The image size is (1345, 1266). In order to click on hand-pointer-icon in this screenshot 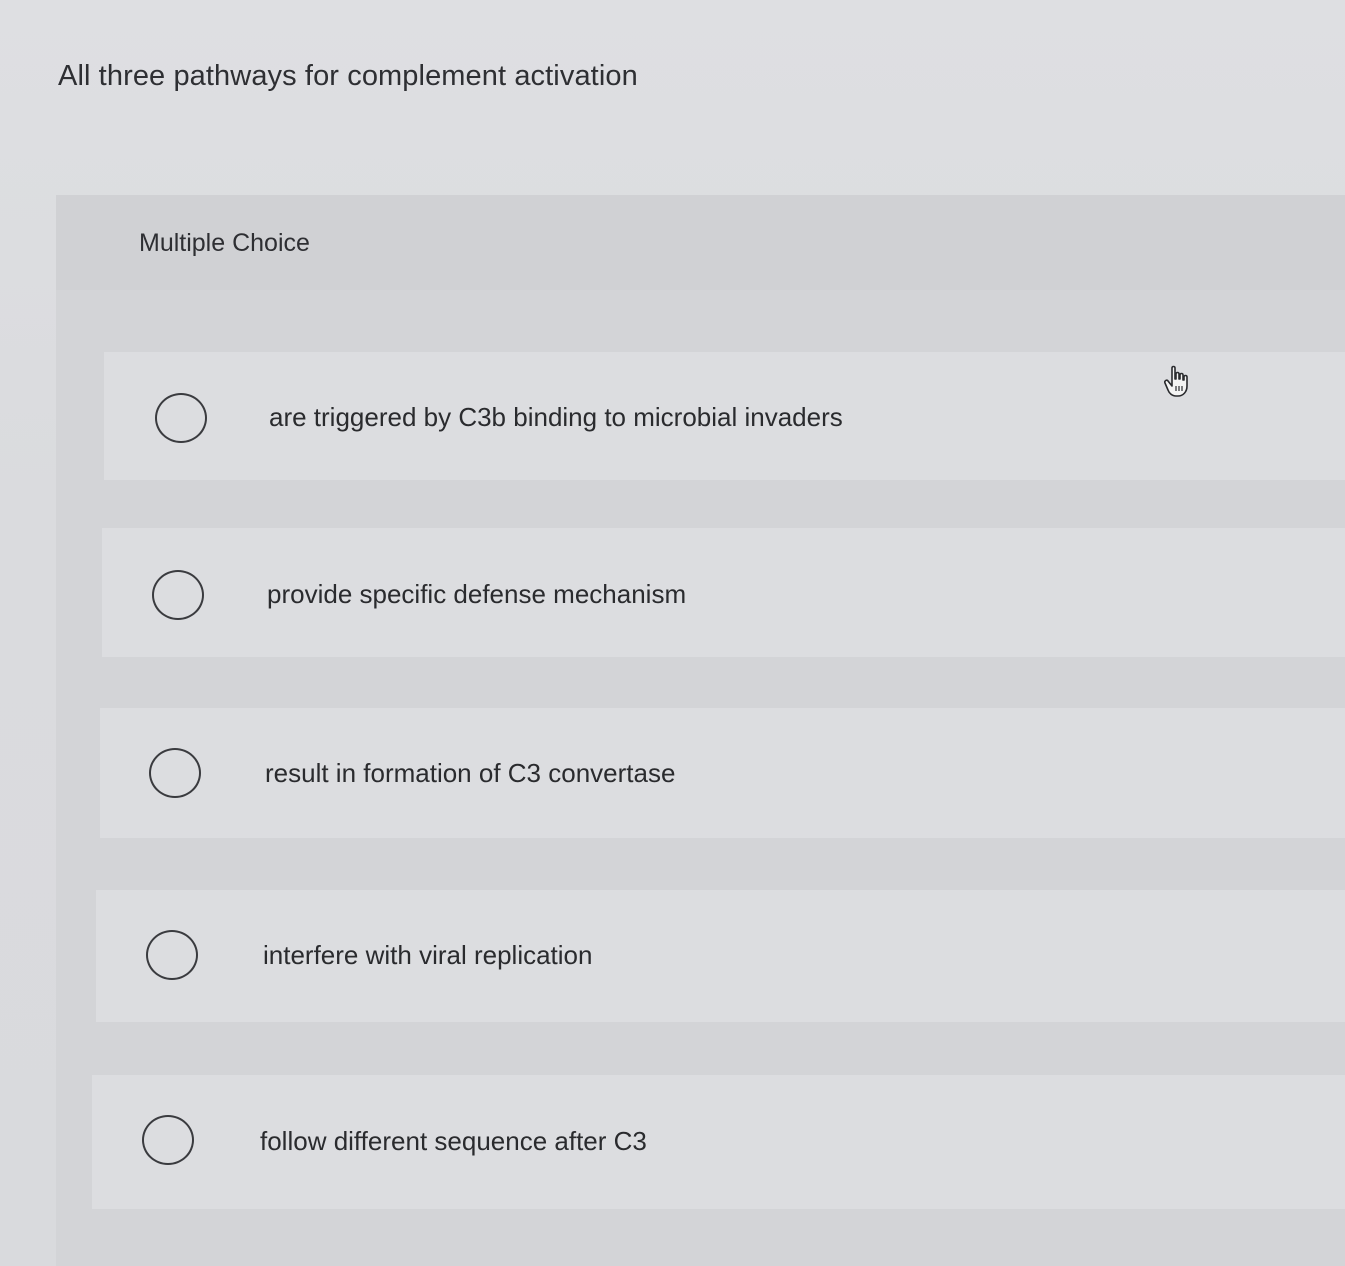, I will do `click(1176, 381)`.